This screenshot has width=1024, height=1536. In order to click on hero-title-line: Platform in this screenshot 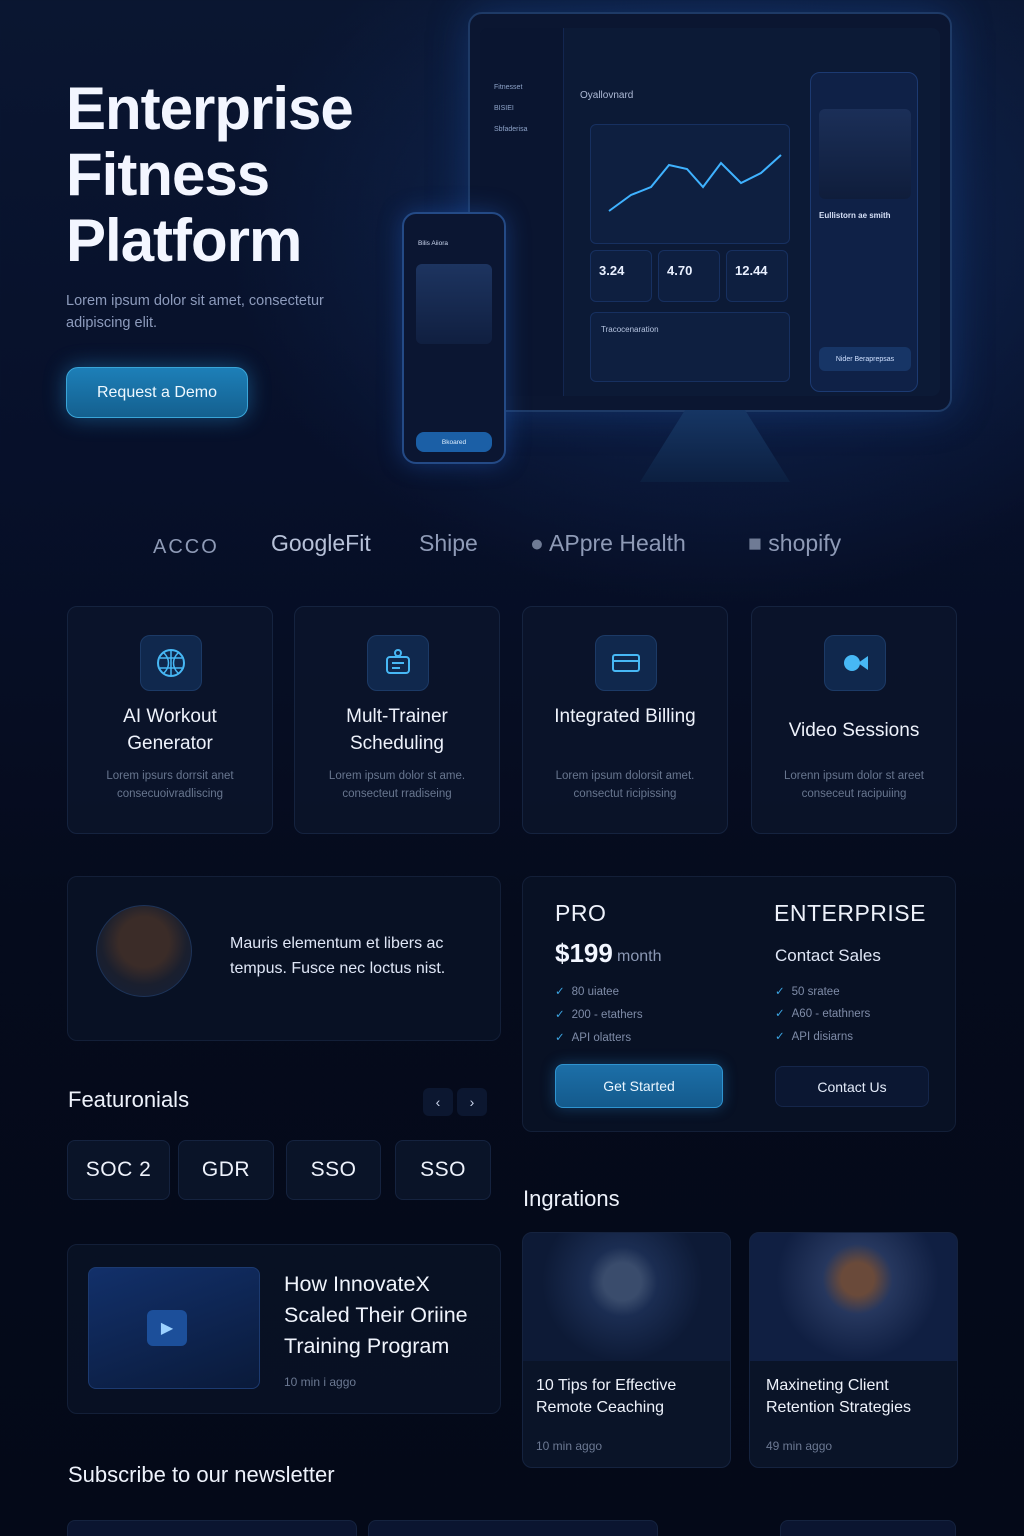, I will do `click(184, 240)`.